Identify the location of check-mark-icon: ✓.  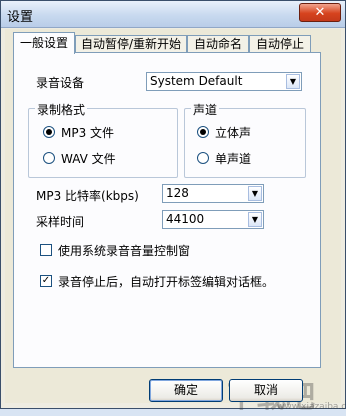
(46, 280).